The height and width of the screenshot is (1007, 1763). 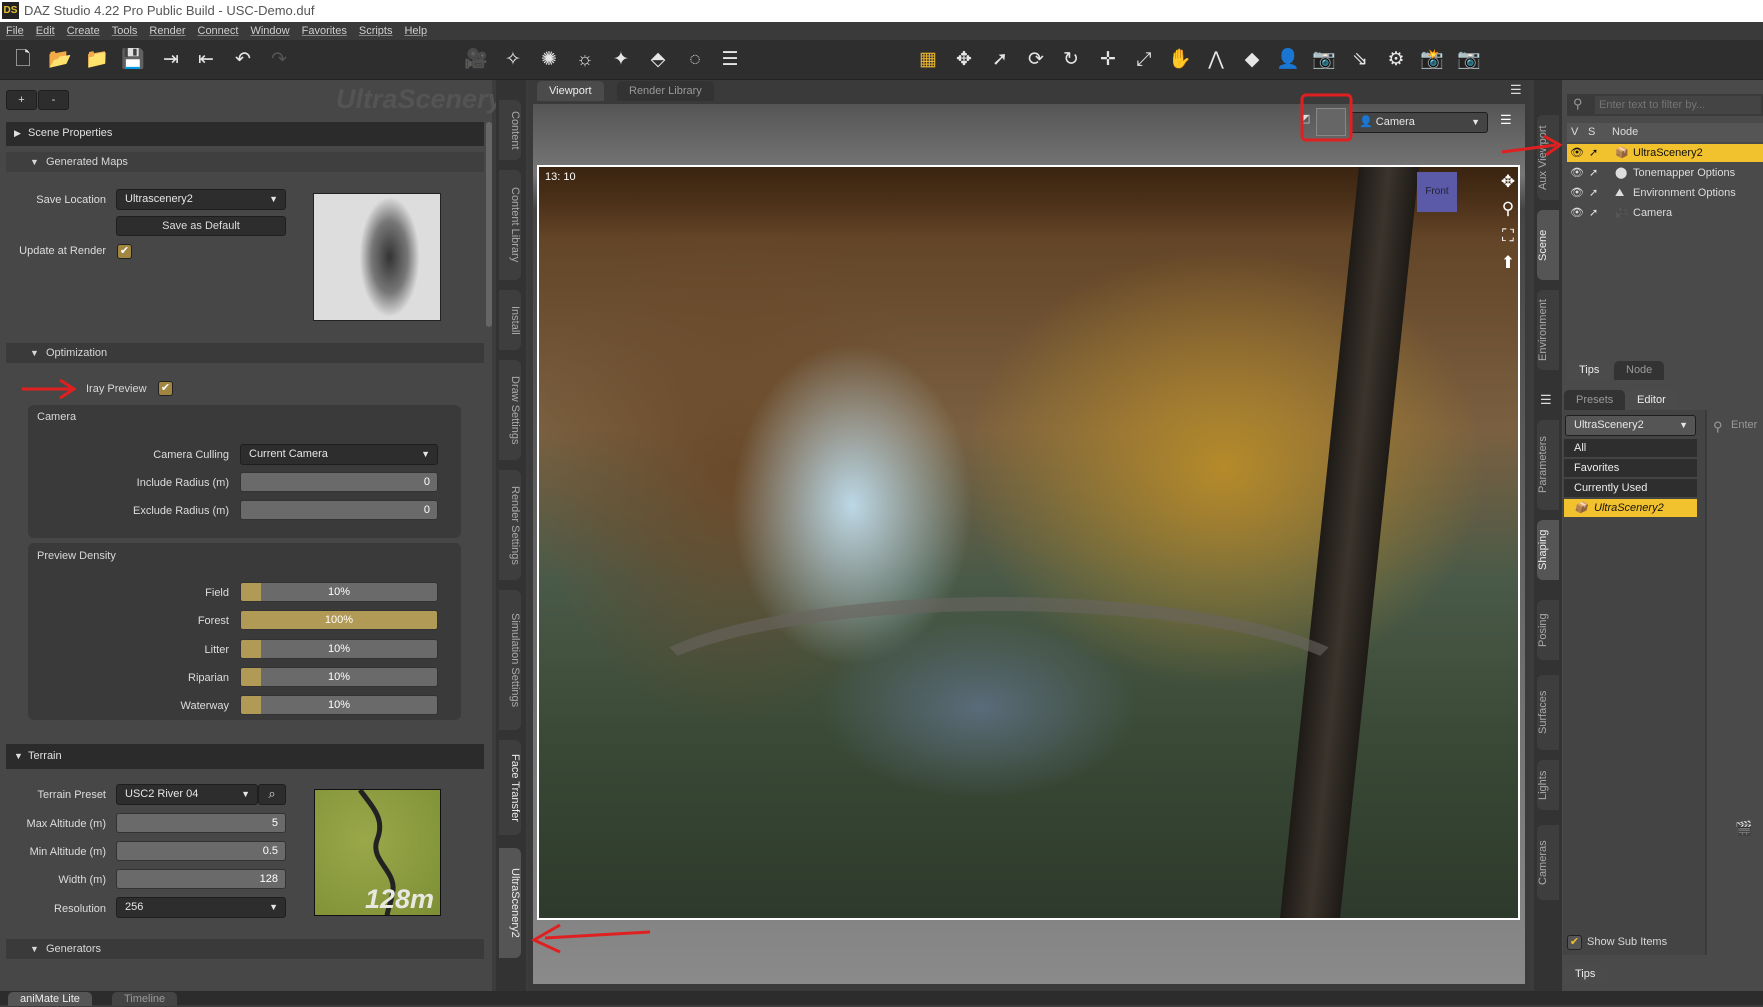 What do you see at coordinates (245, 756) in the screenshot?
I see `section-terrain: ▼ Terrain` at bounding box center [245, 756].